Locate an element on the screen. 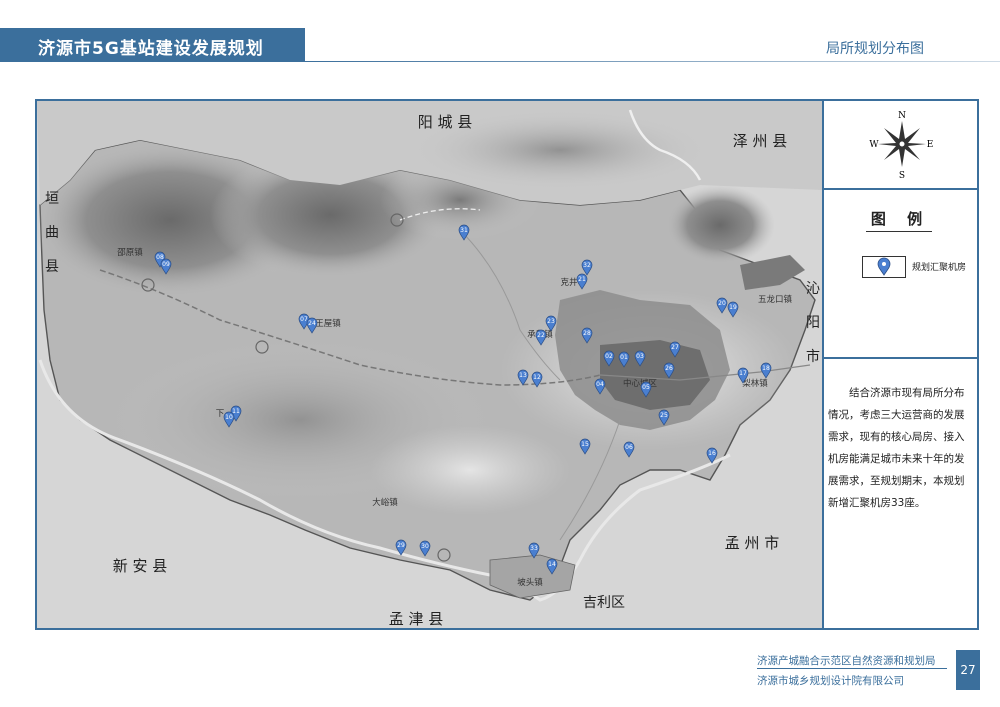  marker-label: 17 is located at coordinates (743, 373).